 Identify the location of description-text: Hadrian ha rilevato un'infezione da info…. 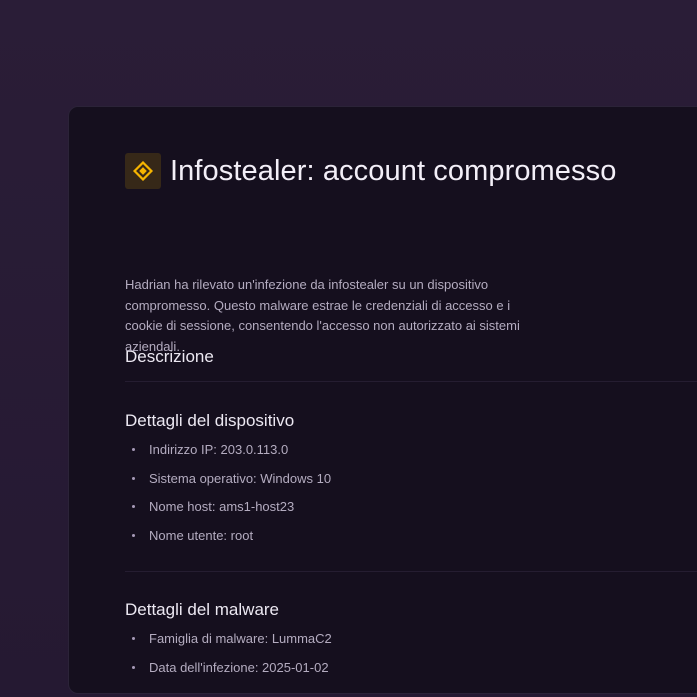
(322, 315).